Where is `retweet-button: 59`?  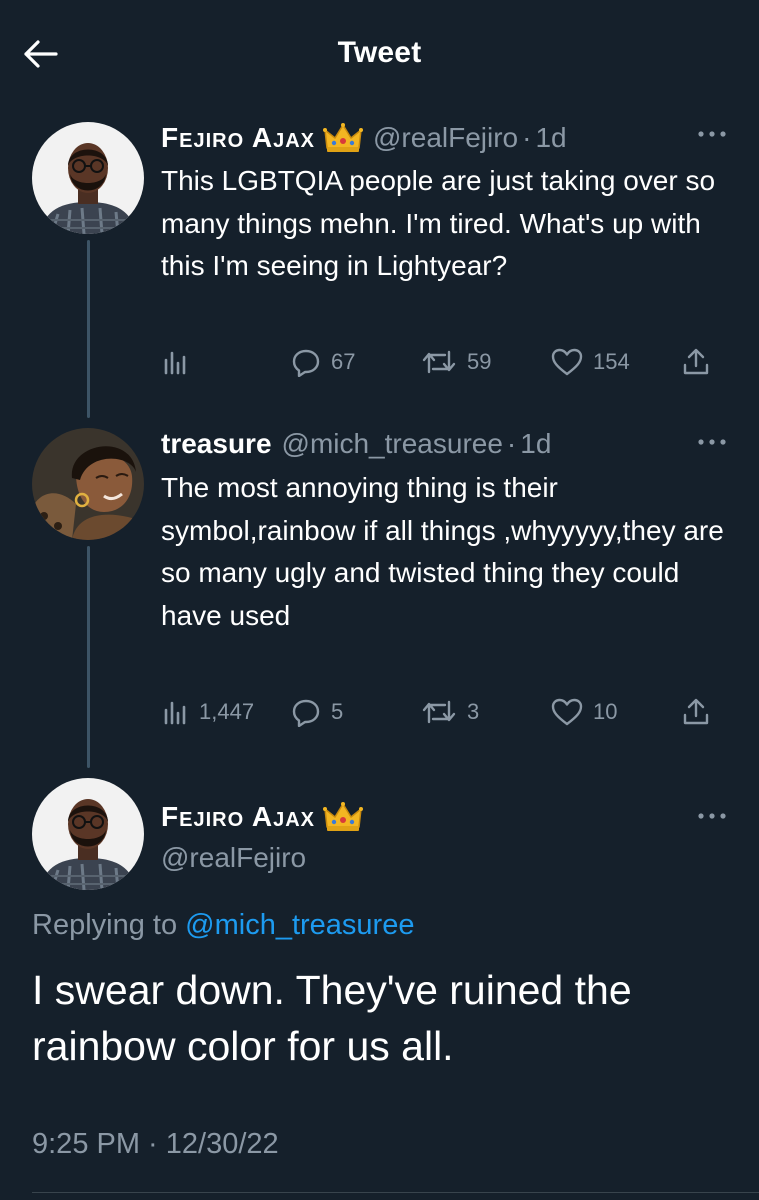
retweet-button: 59 is located at coordinates (456, 362).